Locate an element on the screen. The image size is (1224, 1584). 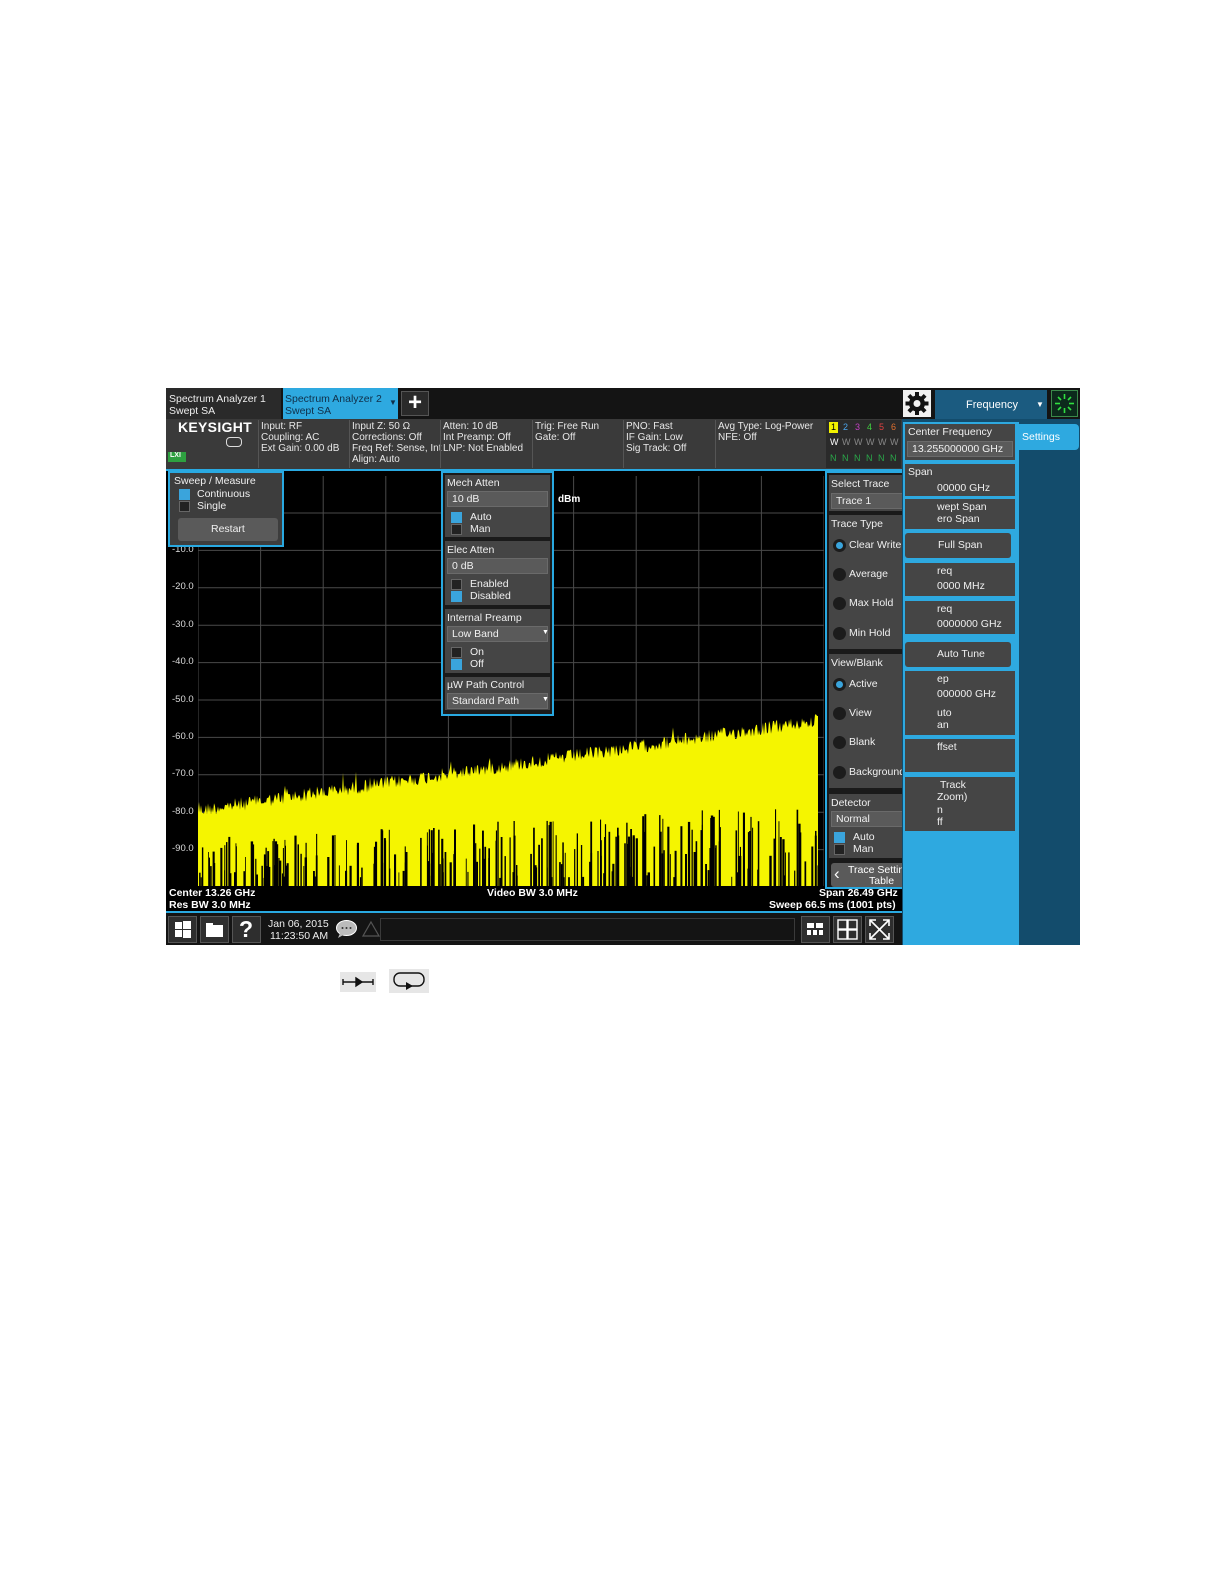
mech-auto-switch is located at coordinates (456, 517).